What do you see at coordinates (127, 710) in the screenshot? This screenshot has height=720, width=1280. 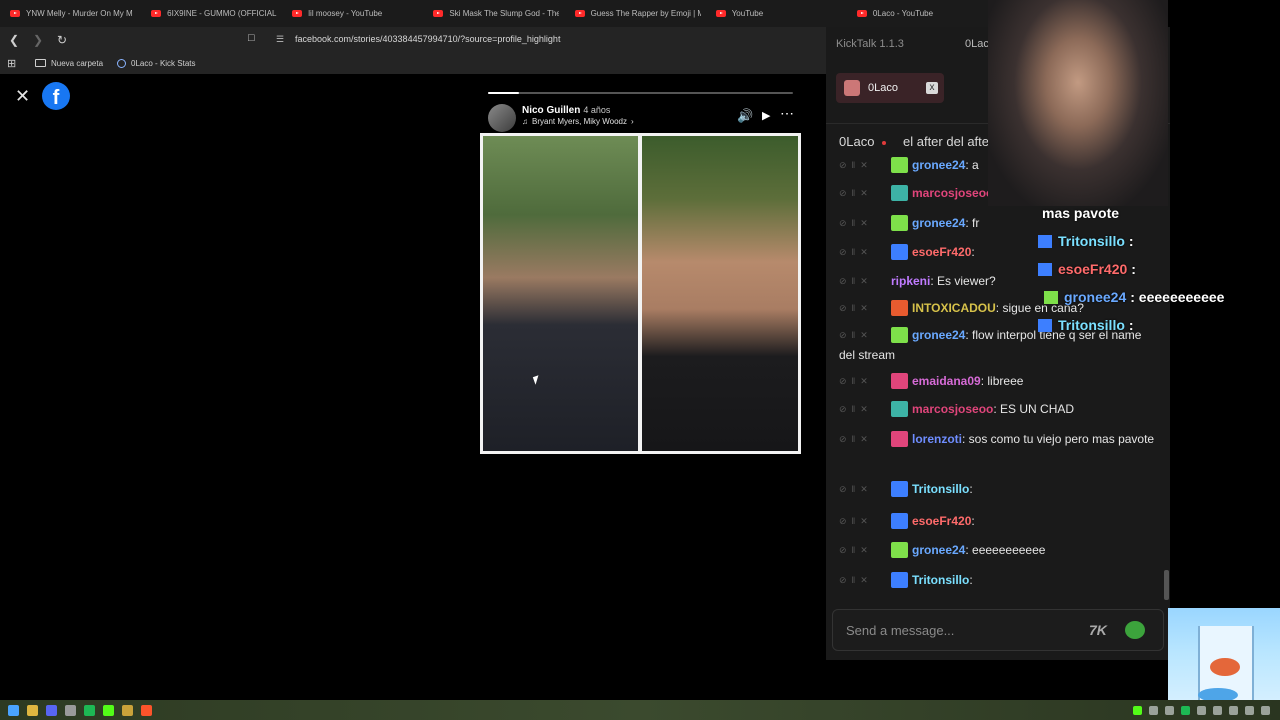 I see `app-icon` at bounding box center [127, 710].